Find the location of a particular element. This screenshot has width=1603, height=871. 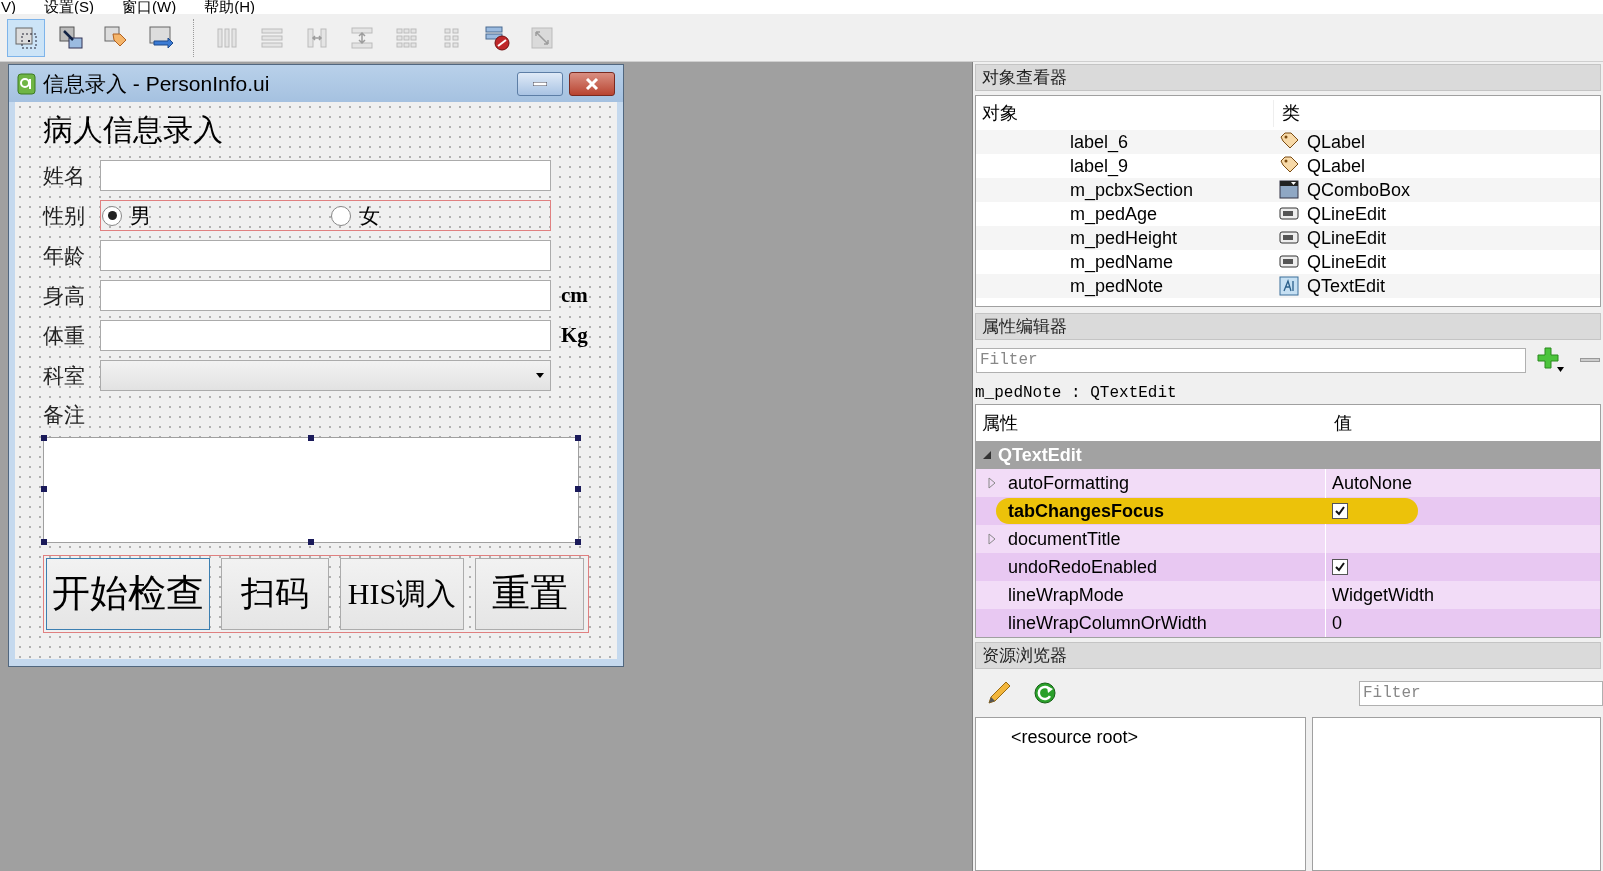

close-button is located at coordinates (592, 83).